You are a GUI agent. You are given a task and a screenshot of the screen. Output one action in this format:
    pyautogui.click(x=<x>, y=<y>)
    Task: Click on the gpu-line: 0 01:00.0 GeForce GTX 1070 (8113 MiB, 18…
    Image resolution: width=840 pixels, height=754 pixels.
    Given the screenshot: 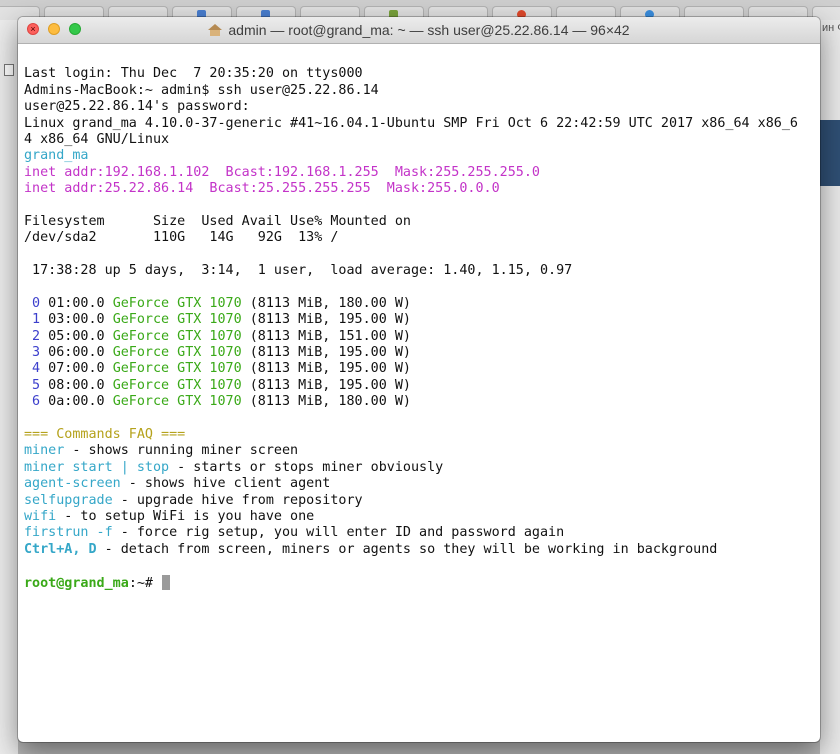 What is the action you would take?
    pyautogui.click(x=422, y=304)
    